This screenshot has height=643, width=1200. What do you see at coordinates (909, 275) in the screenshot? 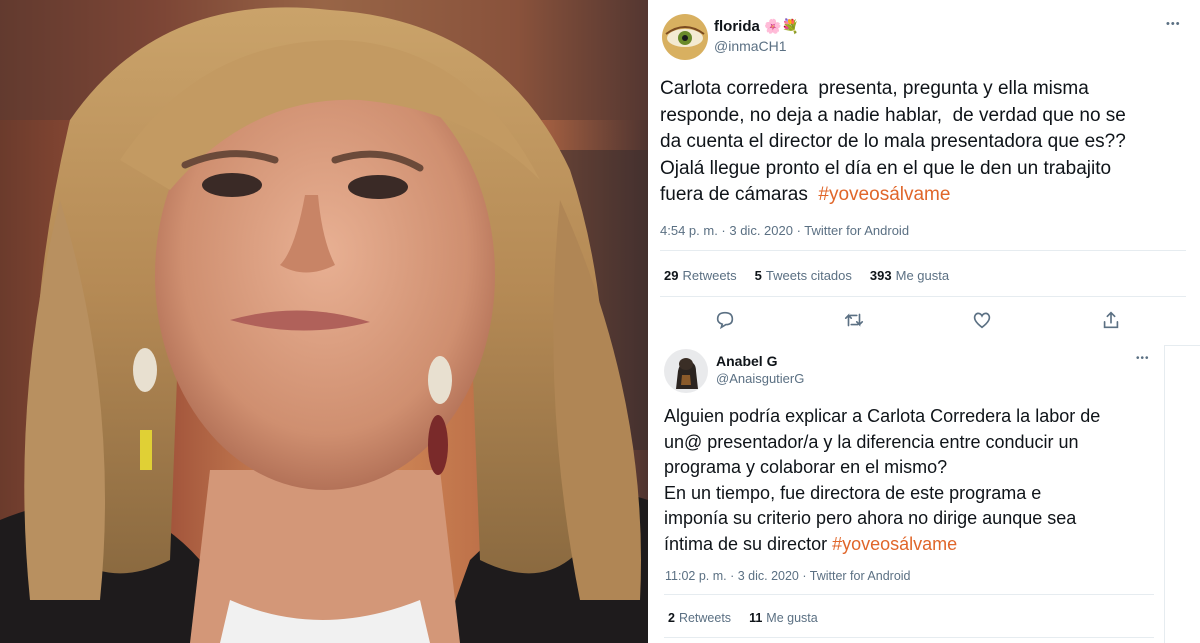
I see `likes-stat: 393 Me gusta` at bounding box center [909, 275].